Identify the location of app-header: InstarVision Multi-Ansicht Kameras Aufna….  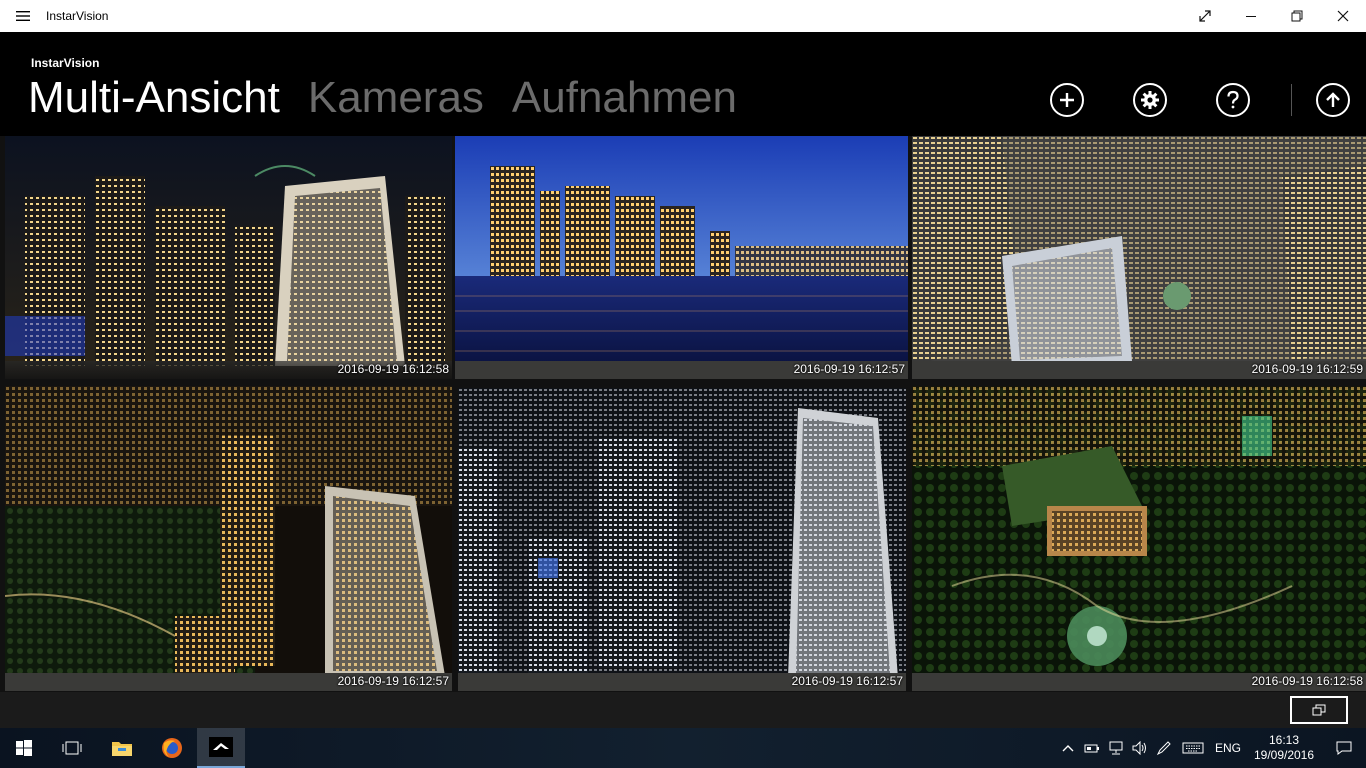
(683, 84).